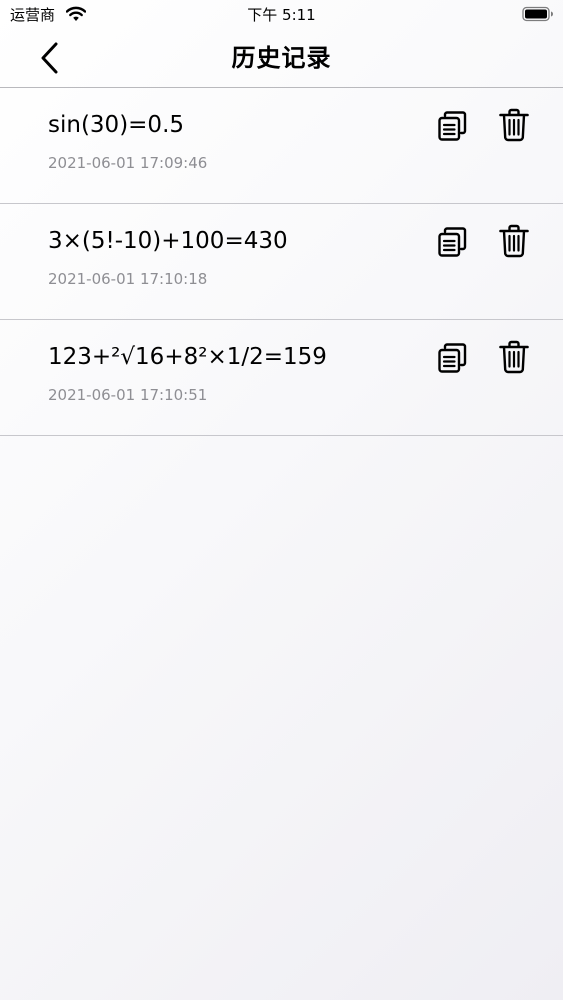  I want to click on history-timestamp: 2021-06-01 17:10:51, so click(128, 395).